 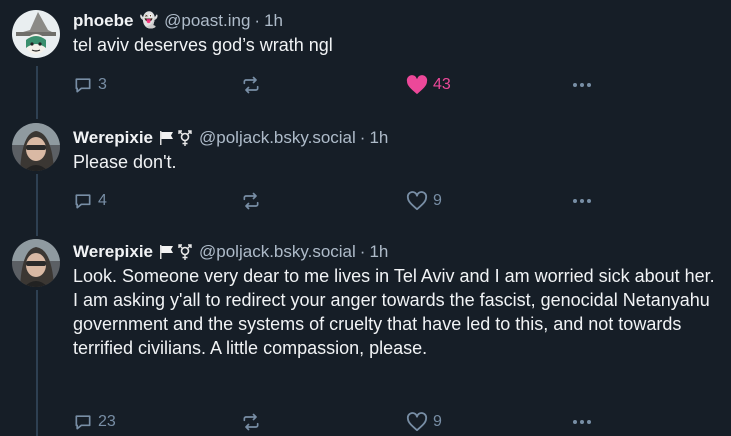 What do you see at coordinates (333, 201) in the screenshot?
I see `post-actions: 4 9` at bounding box center [333, 201].